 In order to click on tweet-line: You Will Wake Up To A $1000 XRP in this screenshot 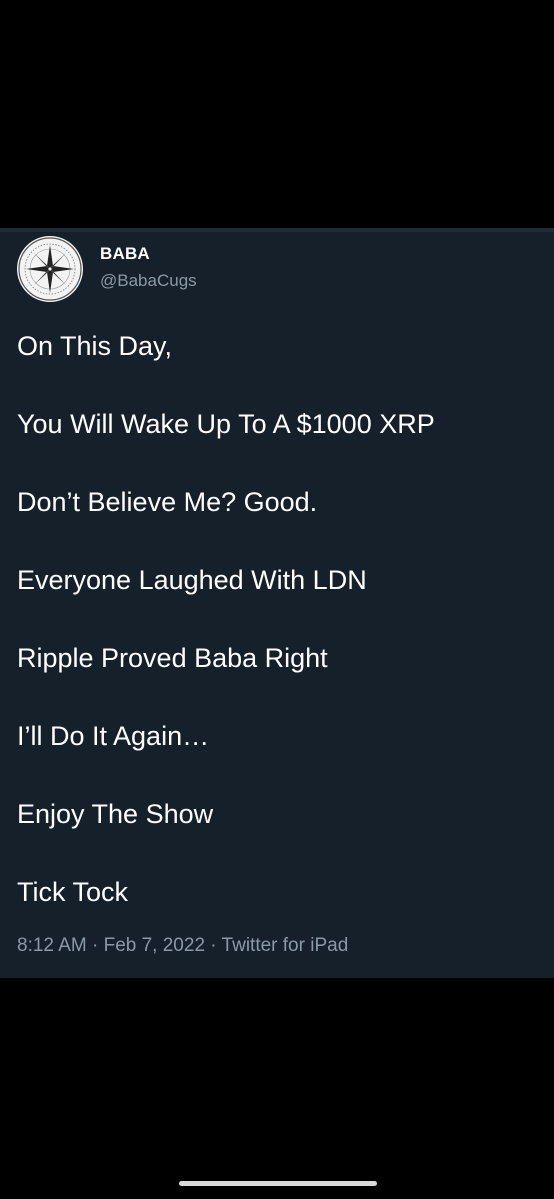, I will do `click(226, 424)`.